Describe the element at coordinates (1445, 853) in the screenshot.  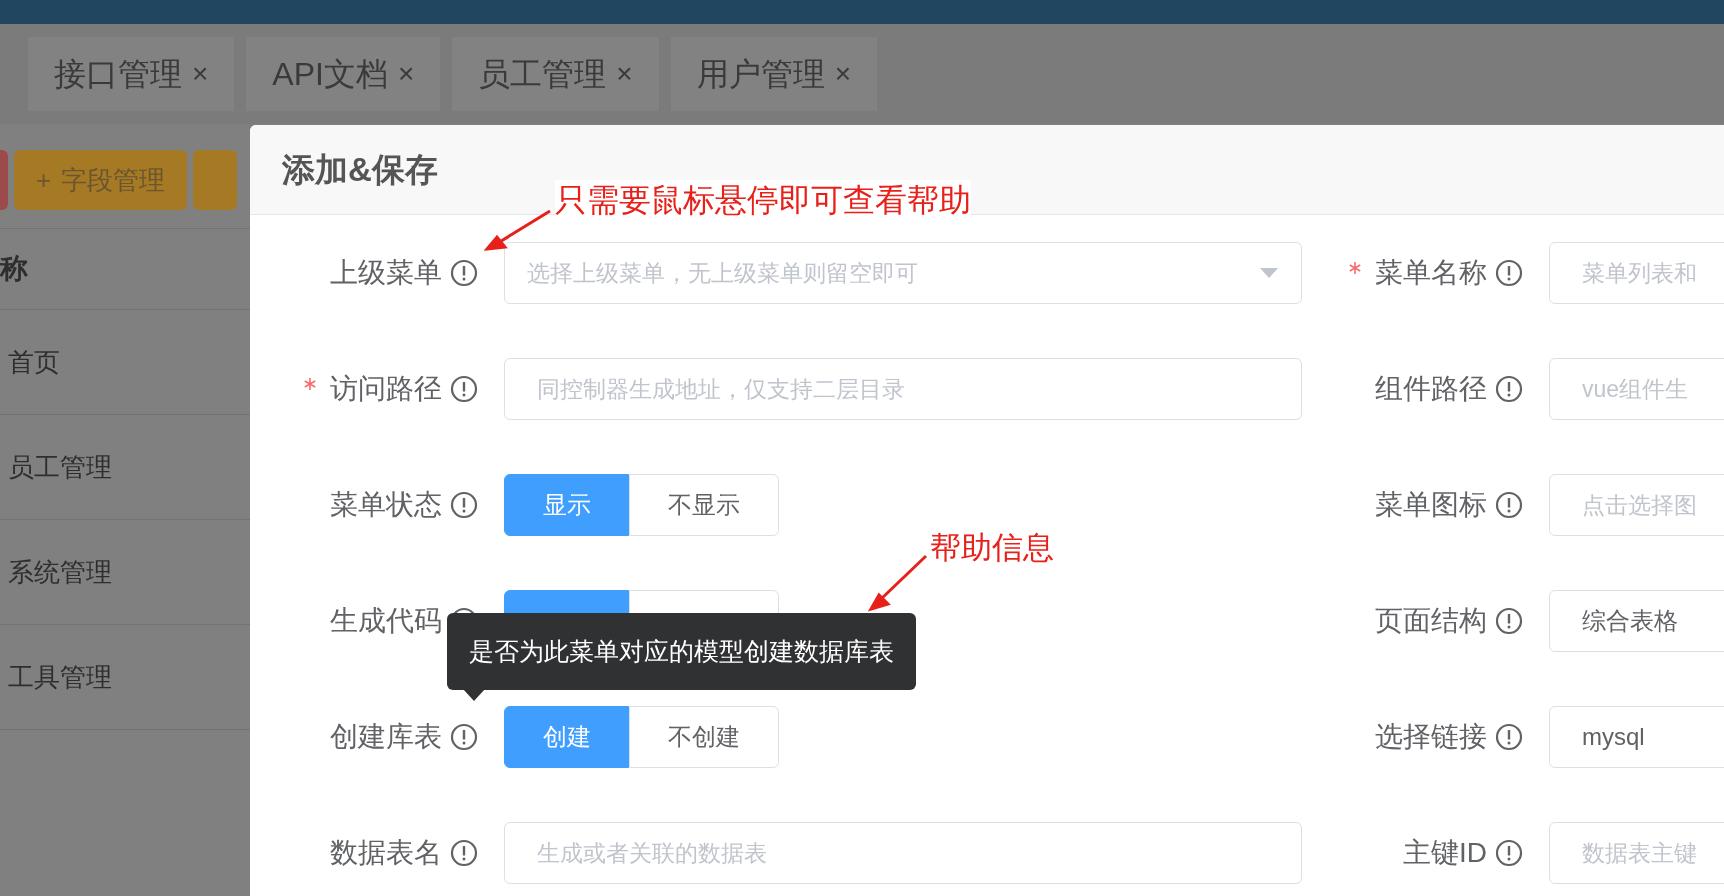
I see `field-label: 主键ID` at that location.